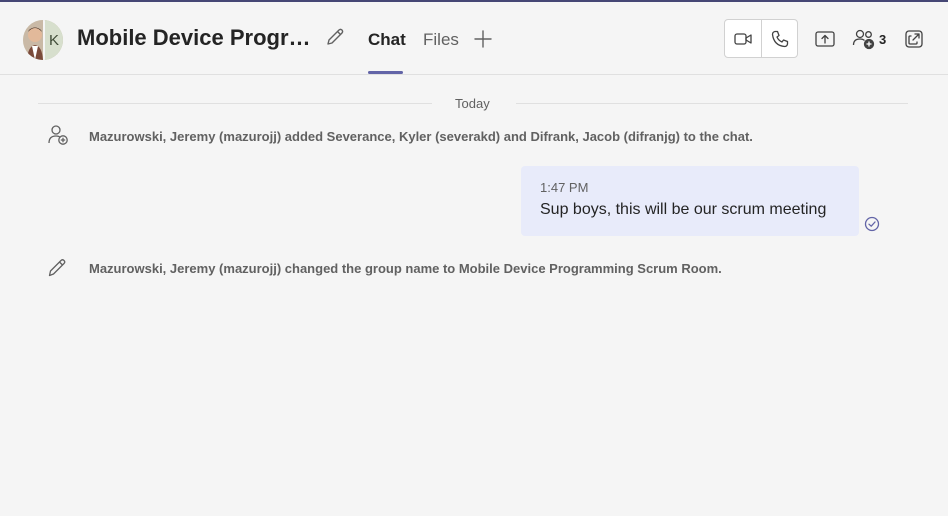 The width and height of the screenshot is (948, 516). What do you see at coordinates (483, 39) in the screenshot?
I see `add-tab-plus-icon` at bounding box center [483, 39].